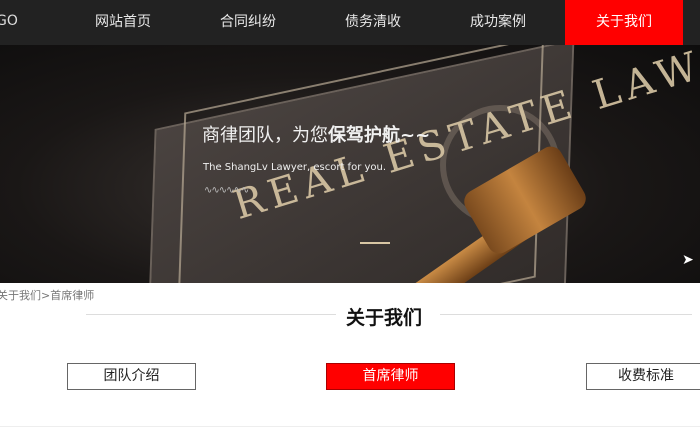 The image size is (700, 445). I want to click on tab-chief-lawyer: 首席律师, so click(390, 376).